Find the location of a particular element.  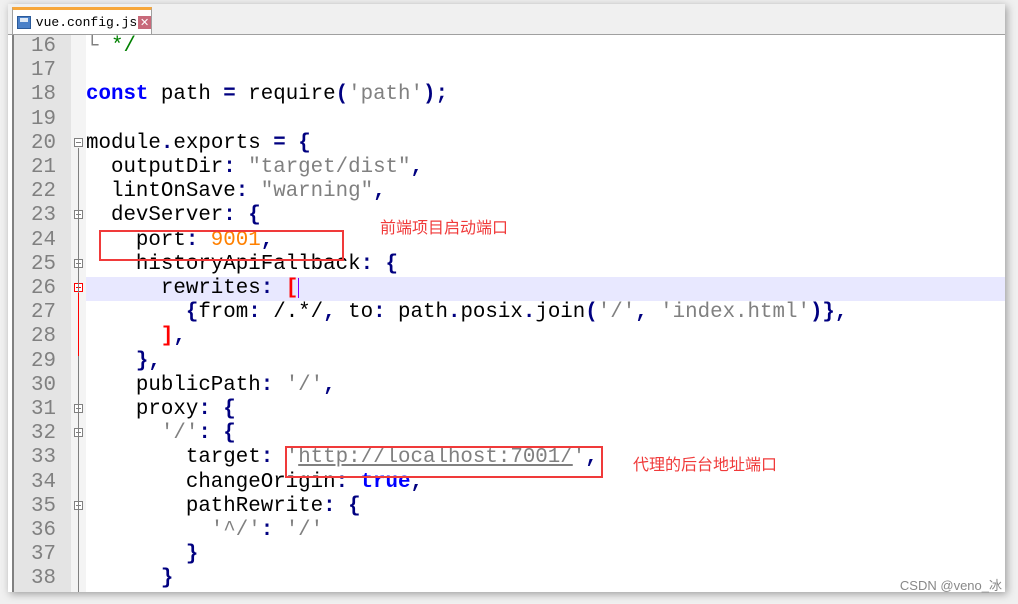

code-token: rewrites is located at coordinates (173, 288).